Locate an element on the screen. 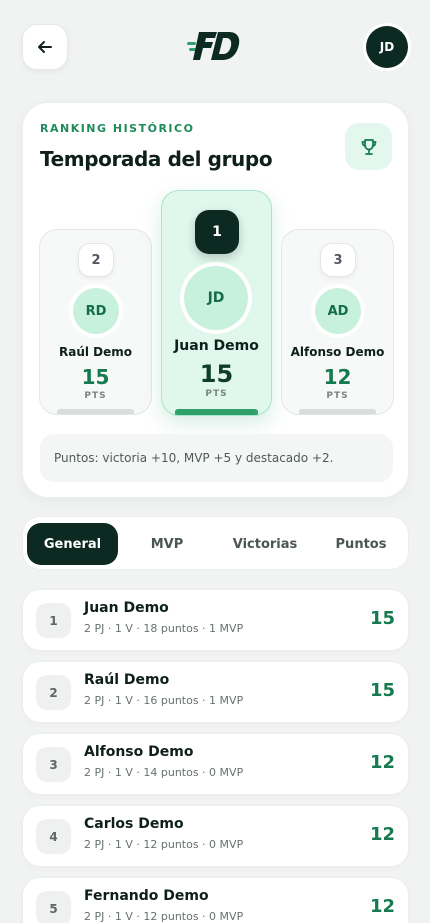 This screenshot has width=430, height=923. row-name: Fernando Demo is located at coordinates (146, 896).